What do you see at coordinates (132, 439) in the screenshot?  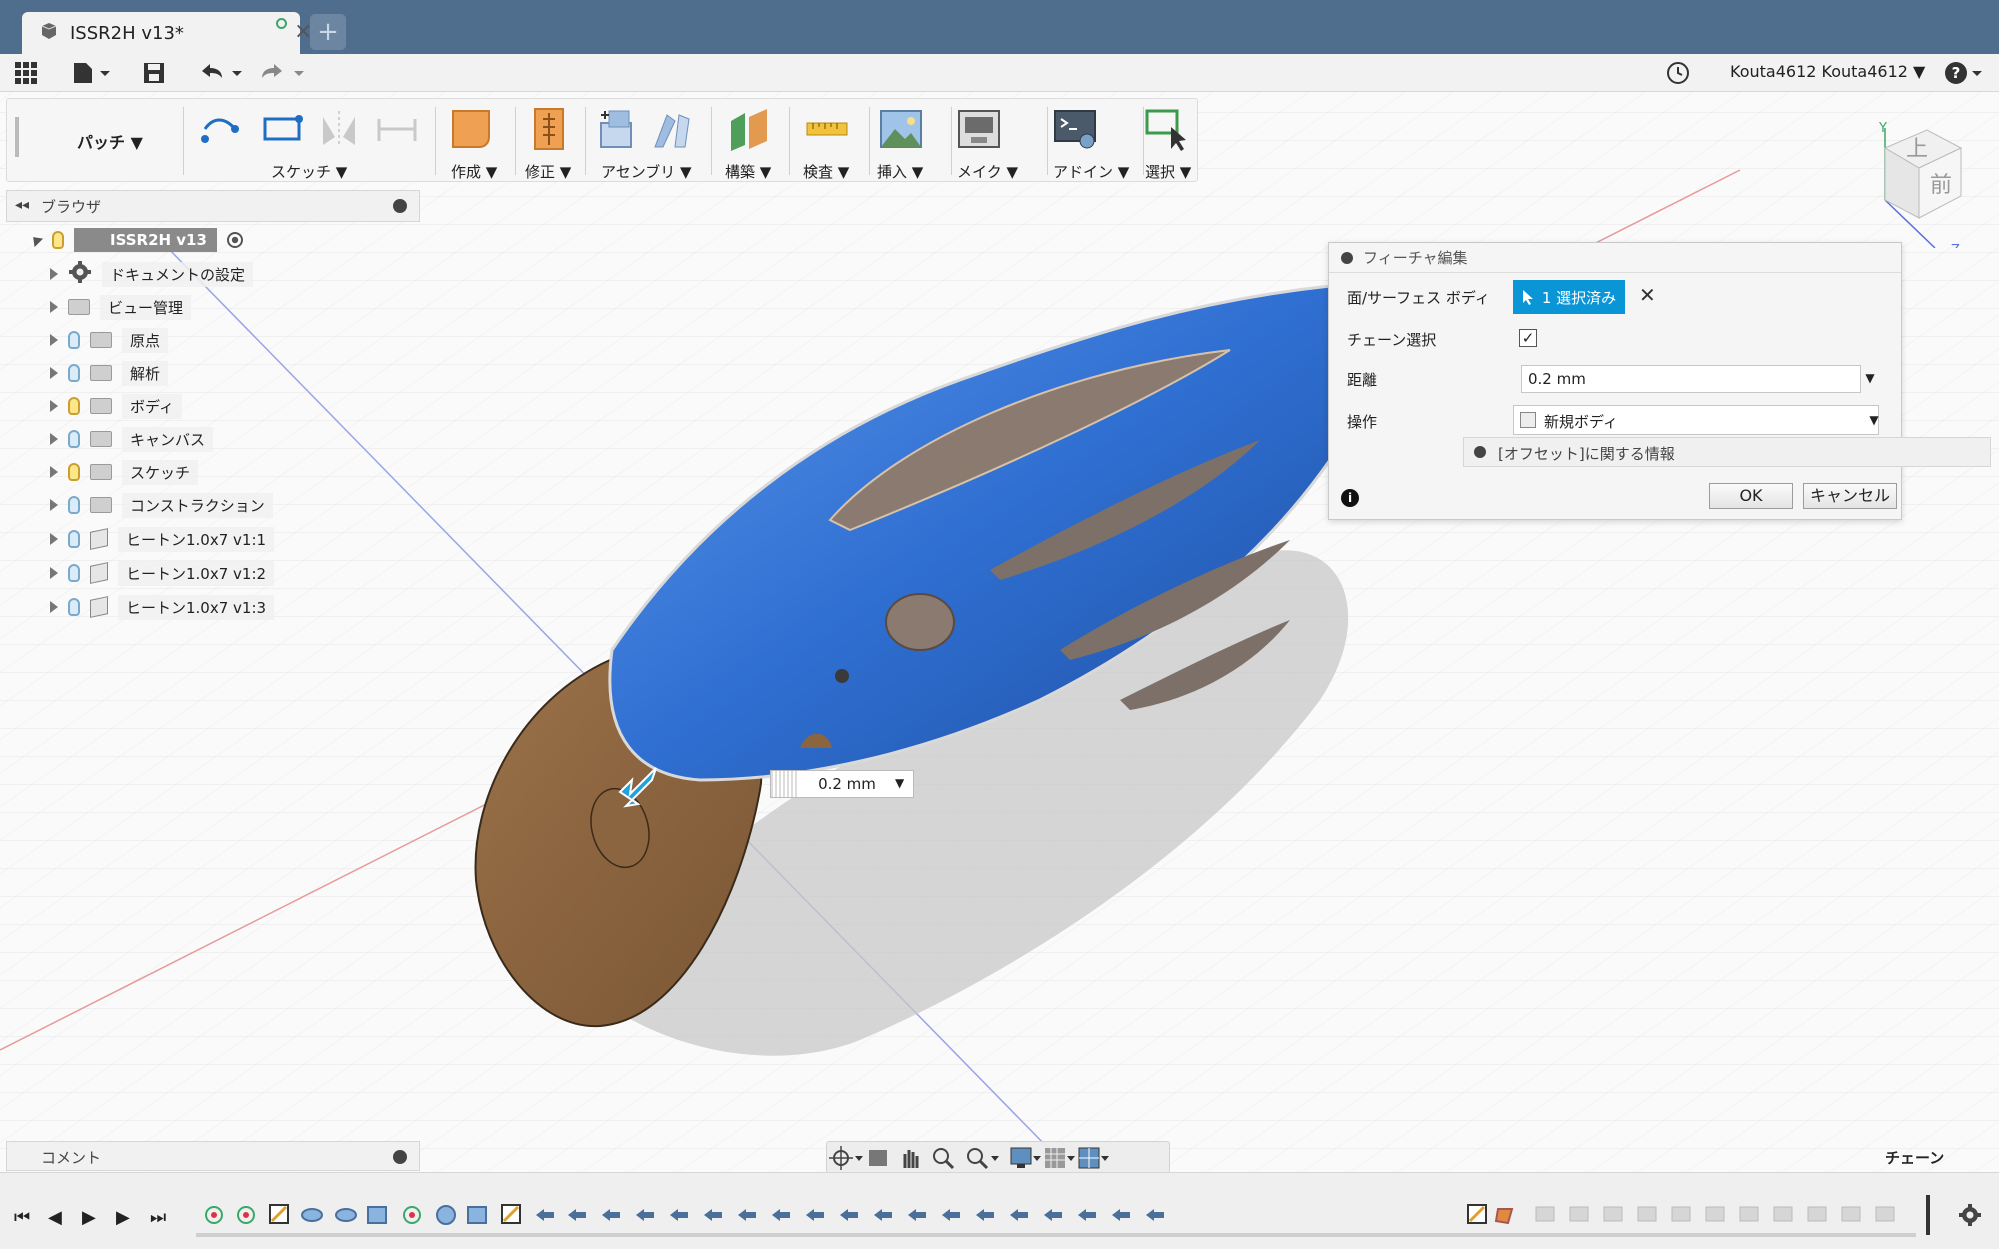 I see `browser-item-canvases: キャンバス` at bounding box center [132, 439].